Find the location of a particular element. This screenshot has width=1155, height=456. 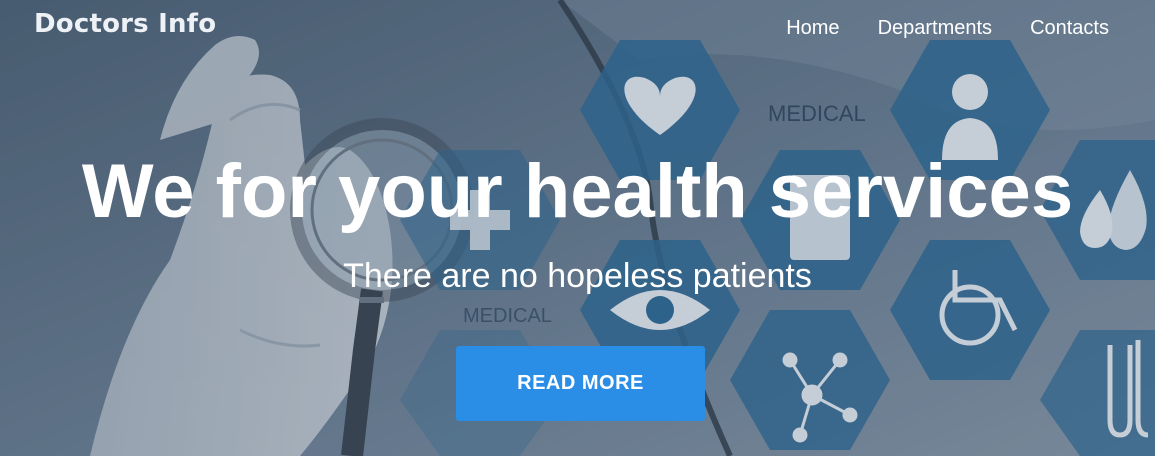

main-nav: Home Departments Contacts is located at coordinates (947, 28).